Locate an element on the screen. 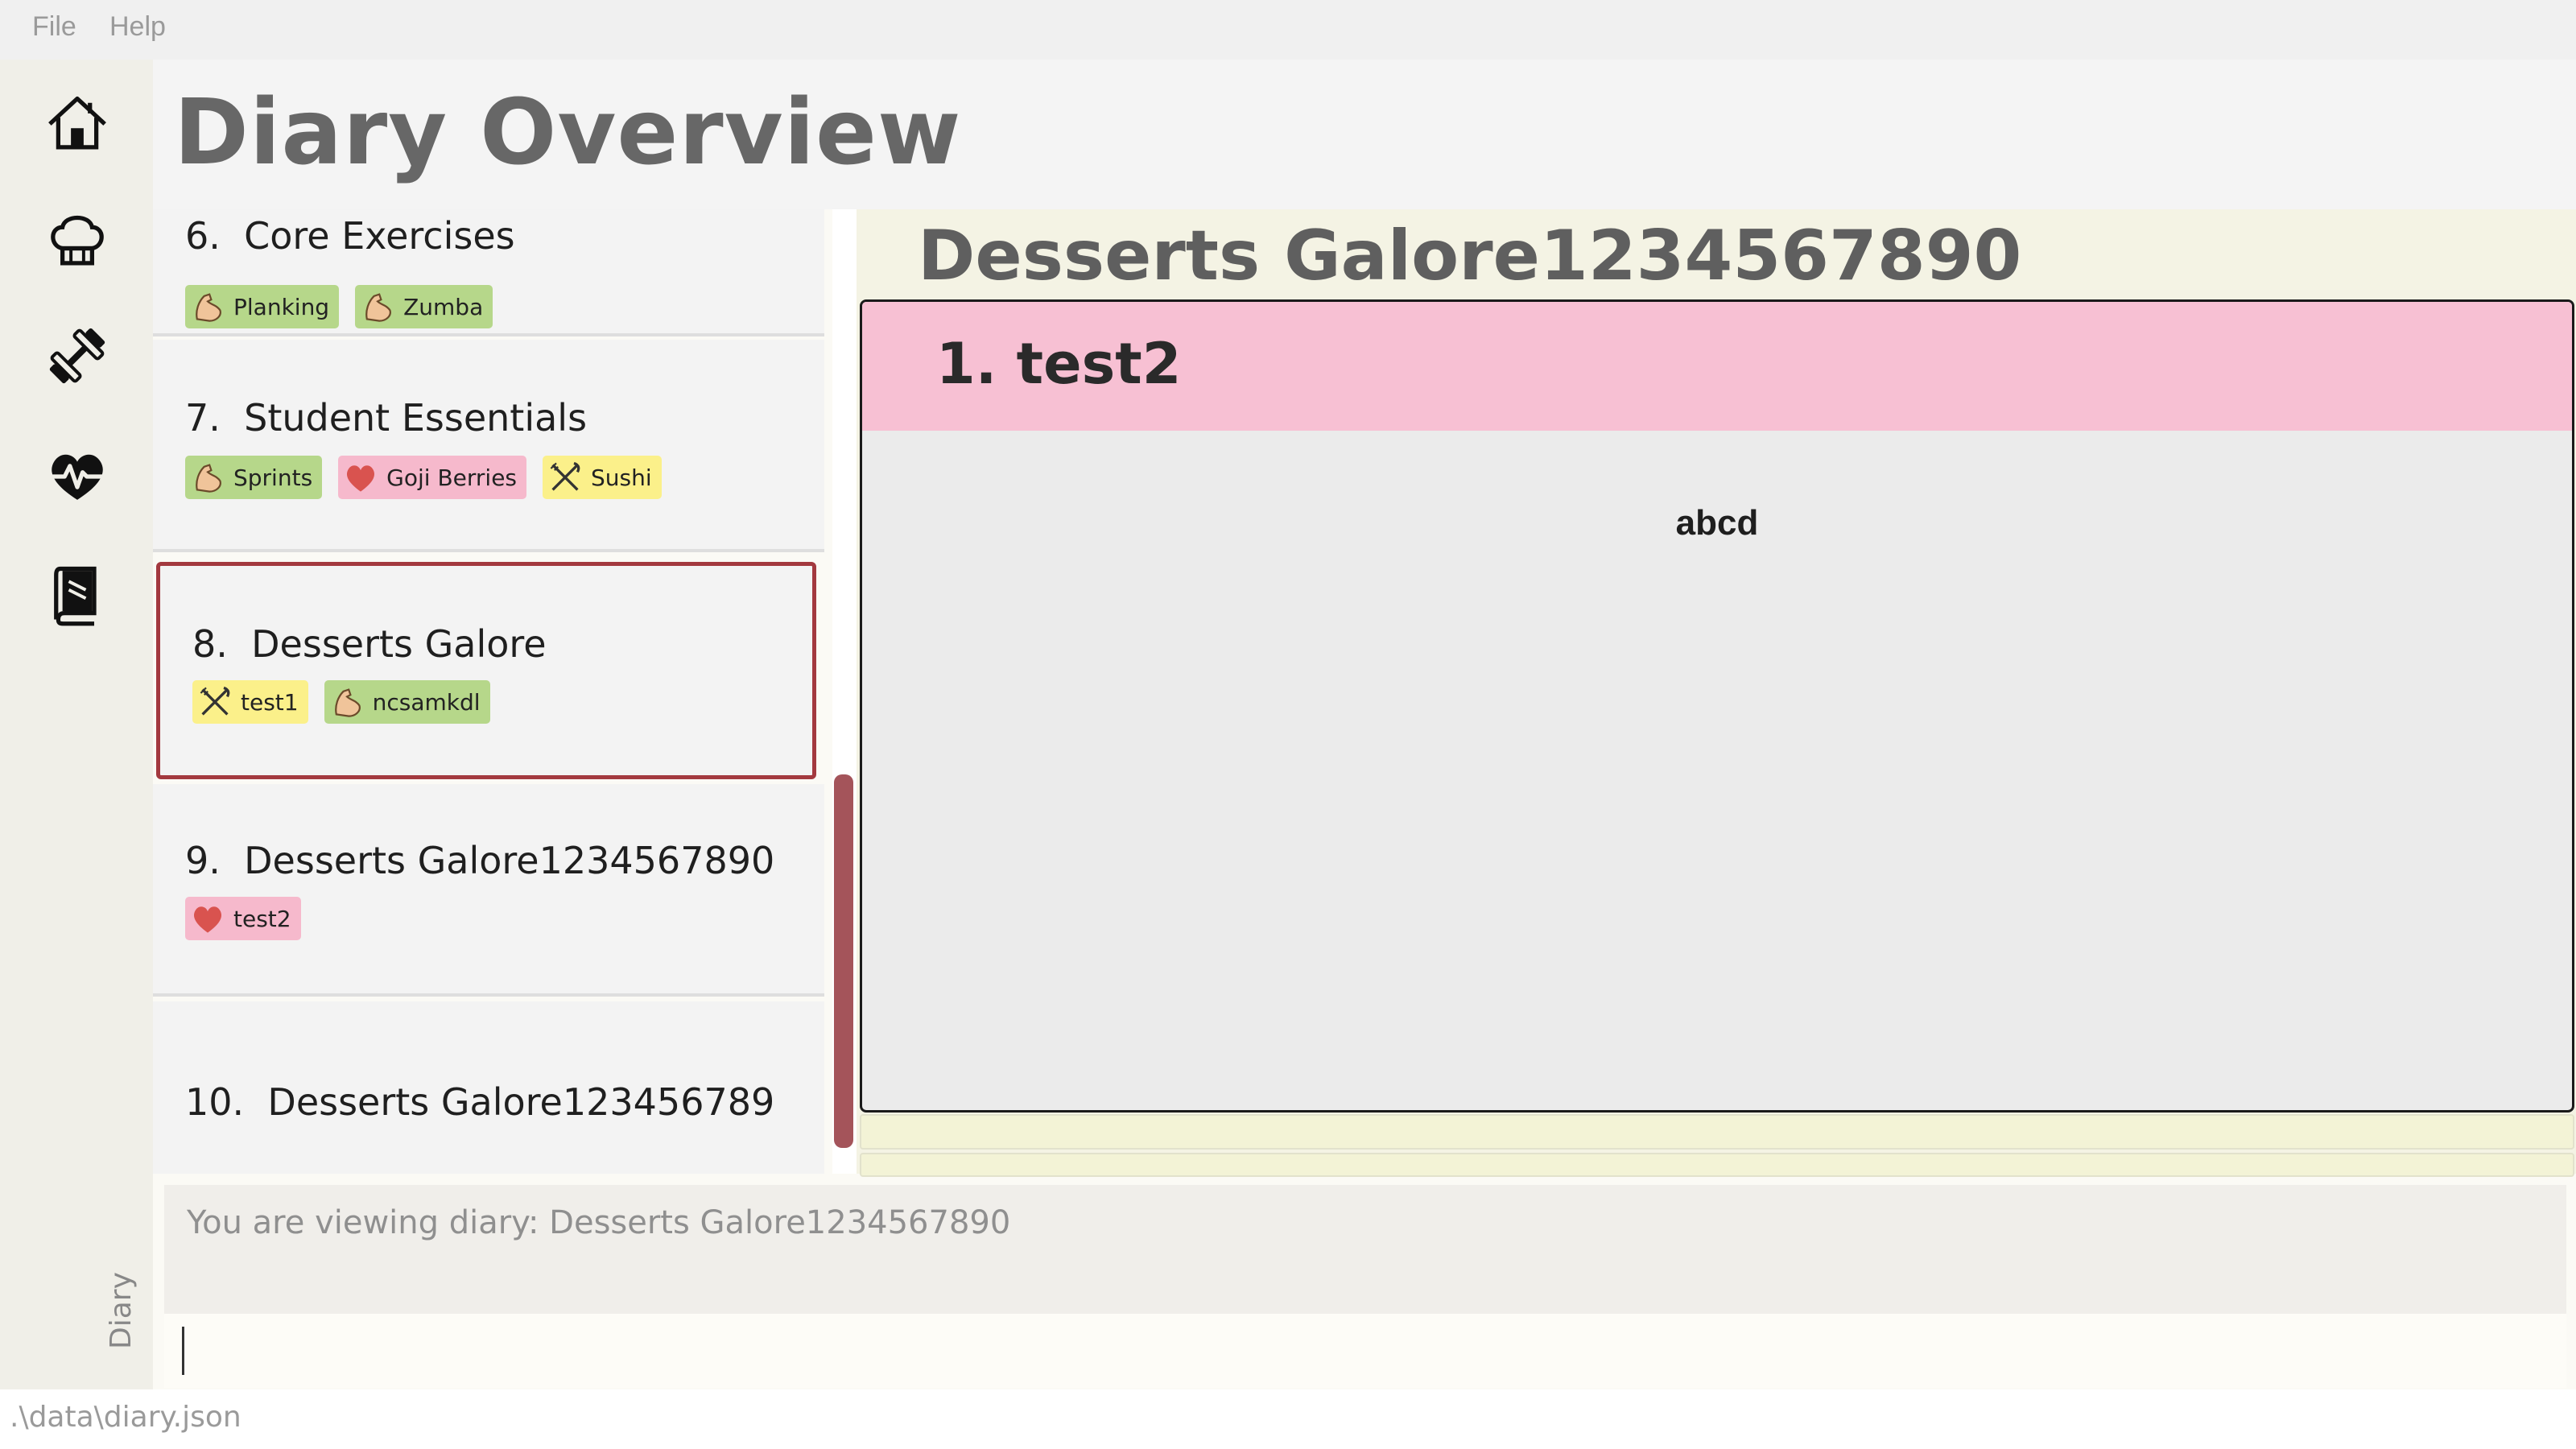 The height and width of the screenshot is (1449, 2576). status-bar: .\data\diary.json is located at coordinates (1288, 1419).